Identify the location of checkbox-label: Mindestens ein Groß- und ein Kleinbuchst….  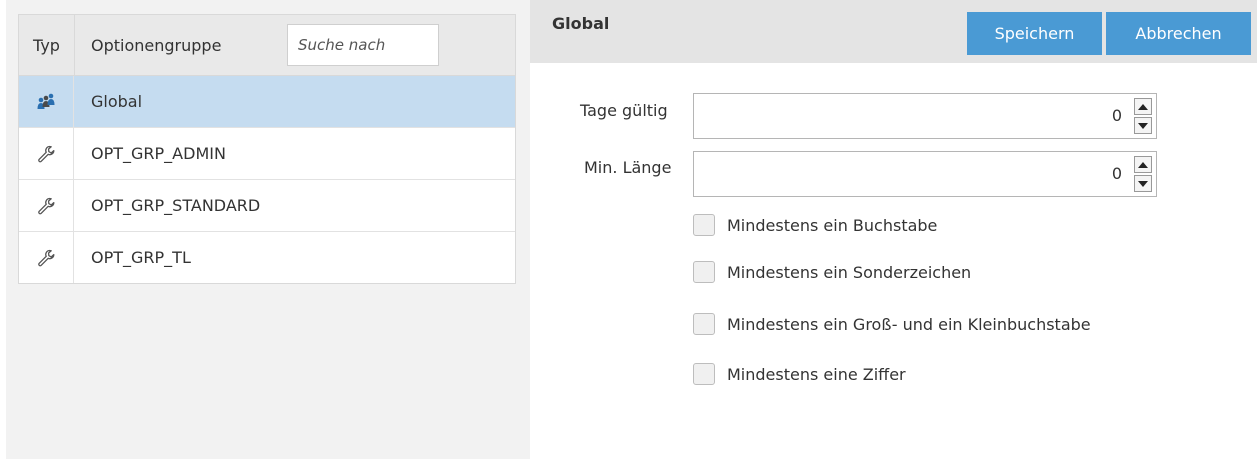
(909, 324).